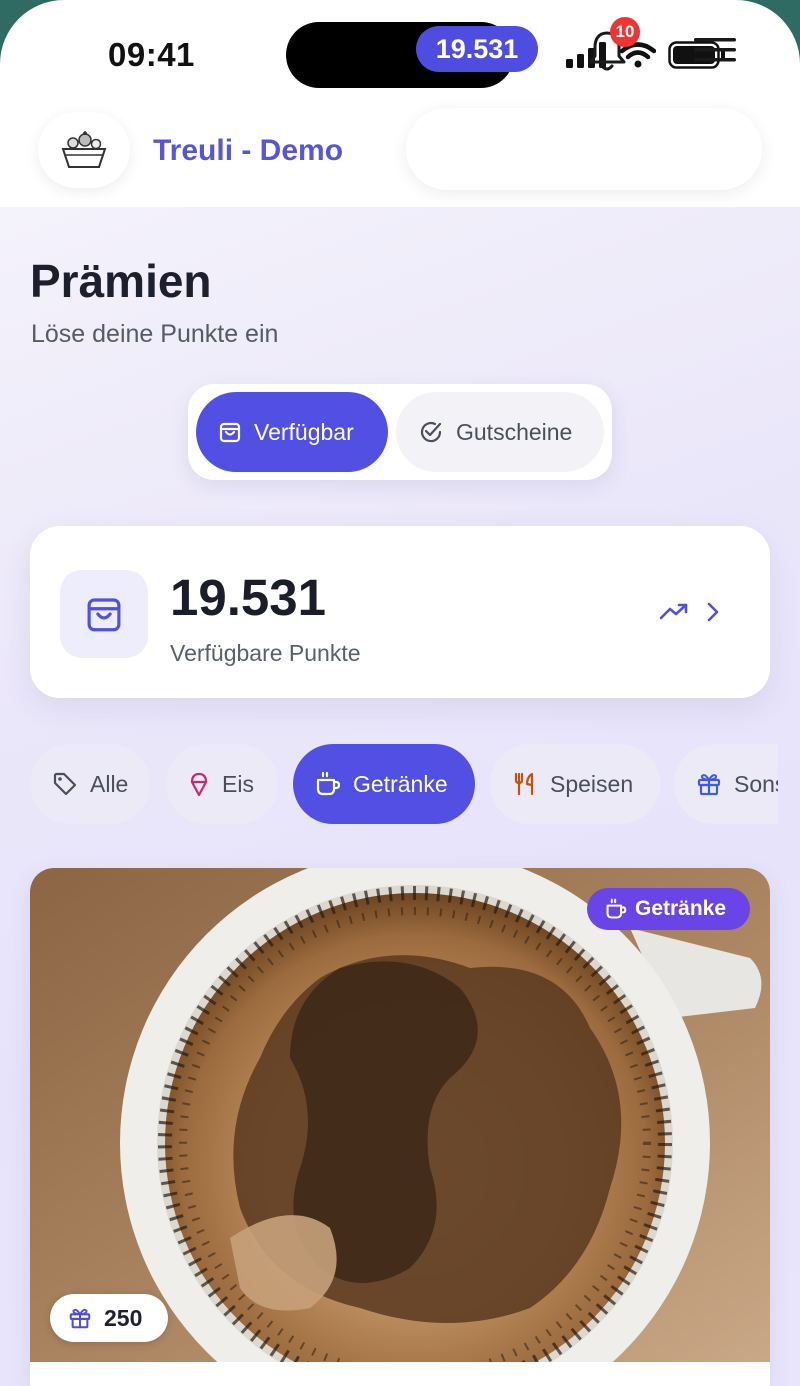 Image resolution: width=800 pixels, height=1386 pixels. Describe the element at coordinates (121, 281) in the screenshot. I see `page-title: Prämien` at that location.